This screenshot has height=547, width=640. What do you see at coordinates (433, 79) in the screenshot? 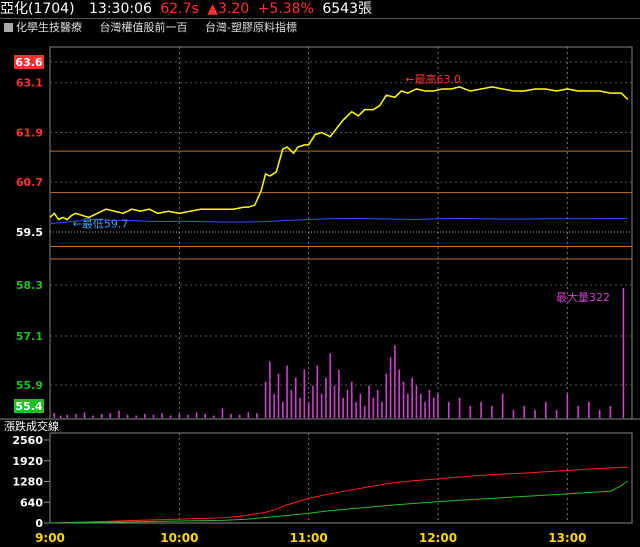
I see `high-price-annotation: ←最高63.0` at bounding box center [433, 79].